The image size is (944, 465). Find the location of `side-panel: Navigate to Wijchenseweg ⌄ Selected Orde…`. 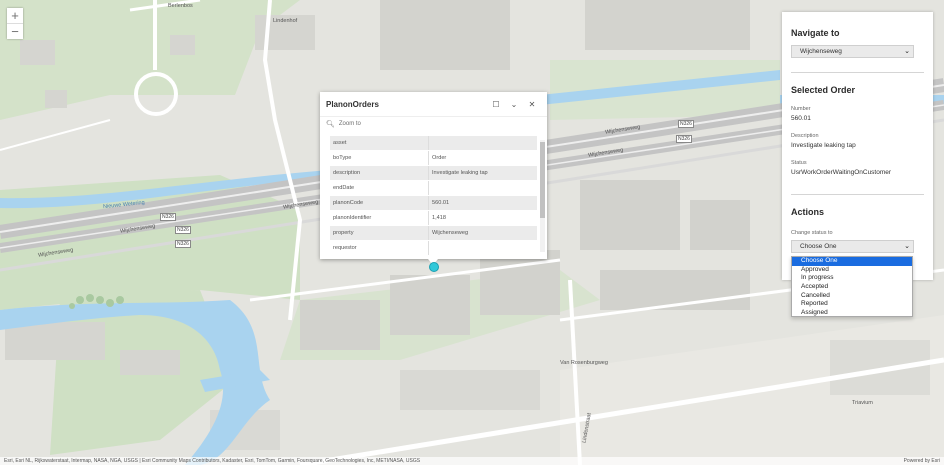

side-panel: Navigate to Wijchenseweg ⌄ Selected Orde… is located at coordinates (857, 146).